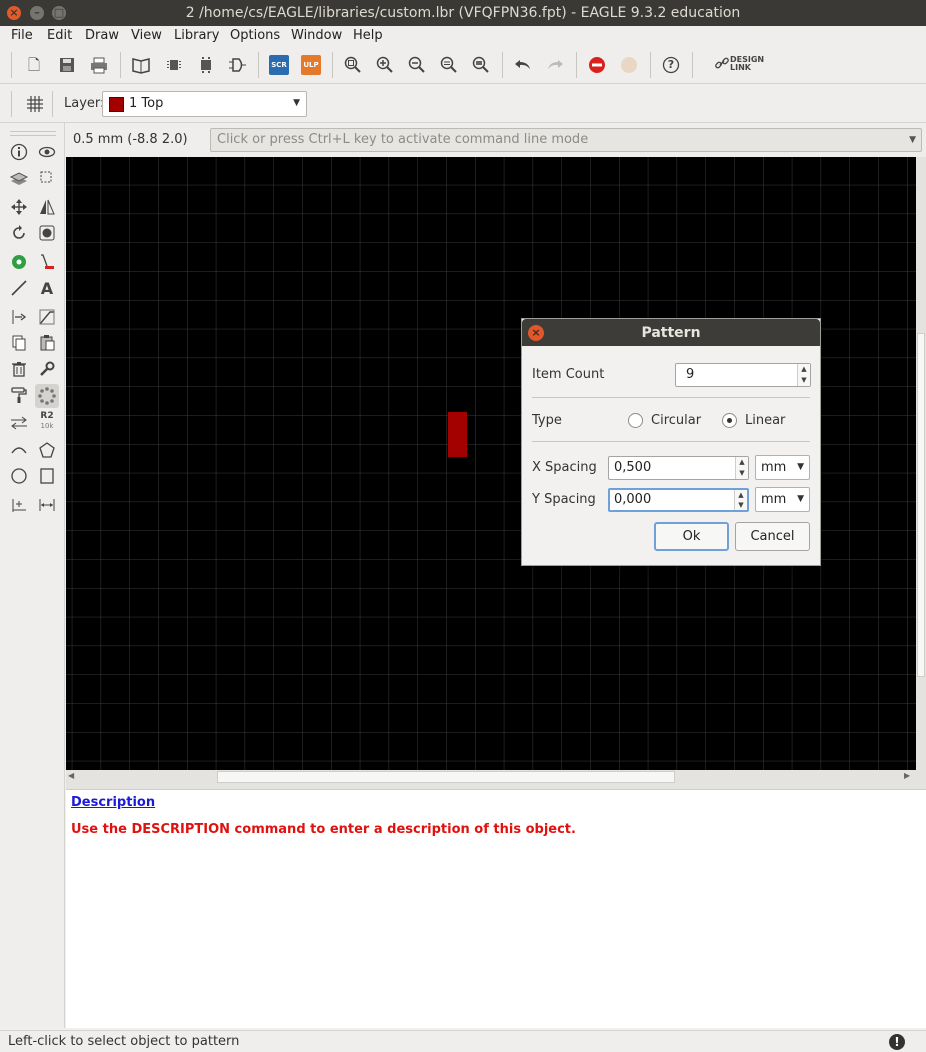  What do you see at coordinates (35, 104) in the screenshot?
I see `grid-icon` at bounding box center [35, 104].